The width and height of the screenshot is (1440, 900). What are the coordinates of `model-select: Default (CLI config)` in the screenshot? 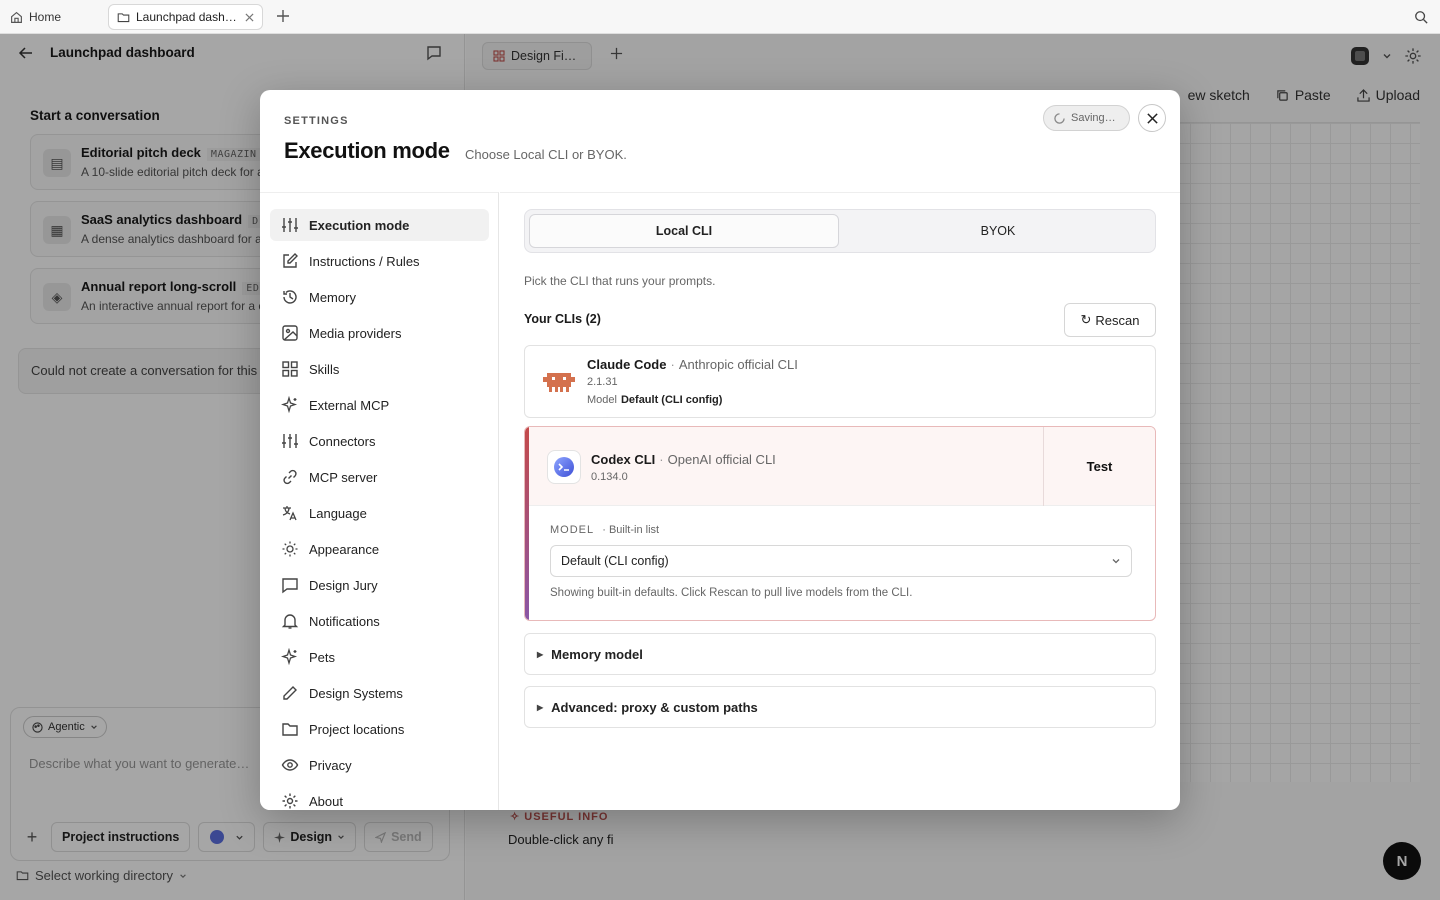 It's located at (841, 561).